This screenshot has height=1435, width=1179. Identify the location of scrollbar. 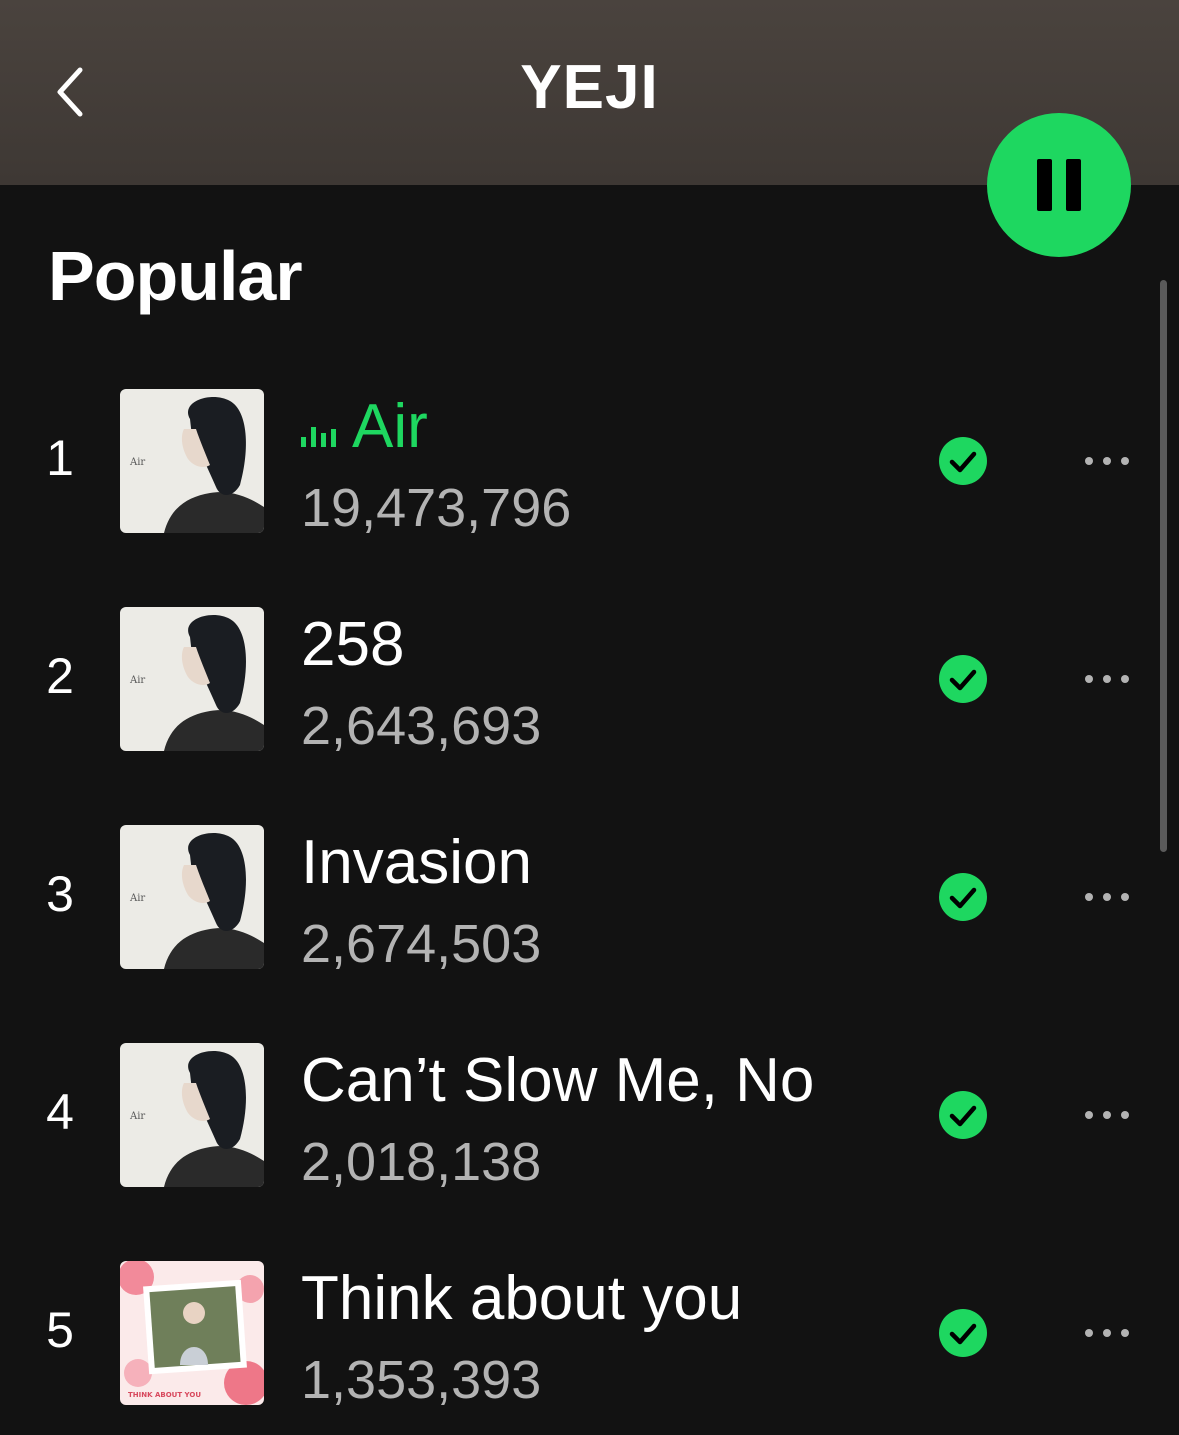
(1163, 566).